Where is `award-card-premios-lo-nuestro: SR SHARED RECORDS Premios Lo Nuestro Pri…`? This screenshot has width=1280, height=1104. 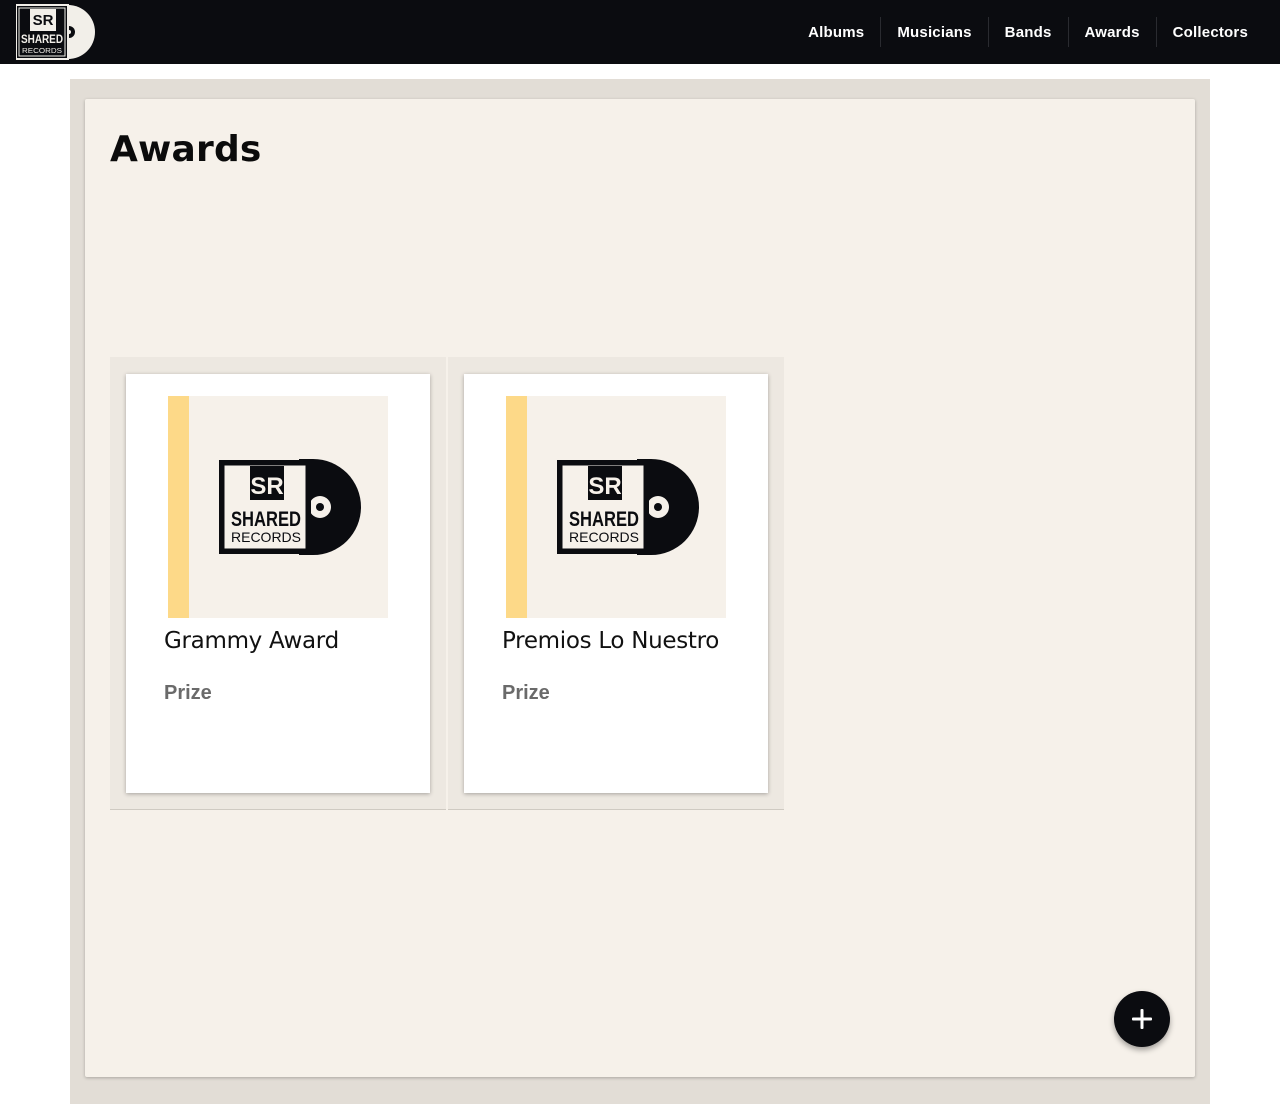
award-card-premios-lo-nuestro: SR SHARED RECORDS Premios Lo Nuestro Pri… is located at coordinates (616, 583).